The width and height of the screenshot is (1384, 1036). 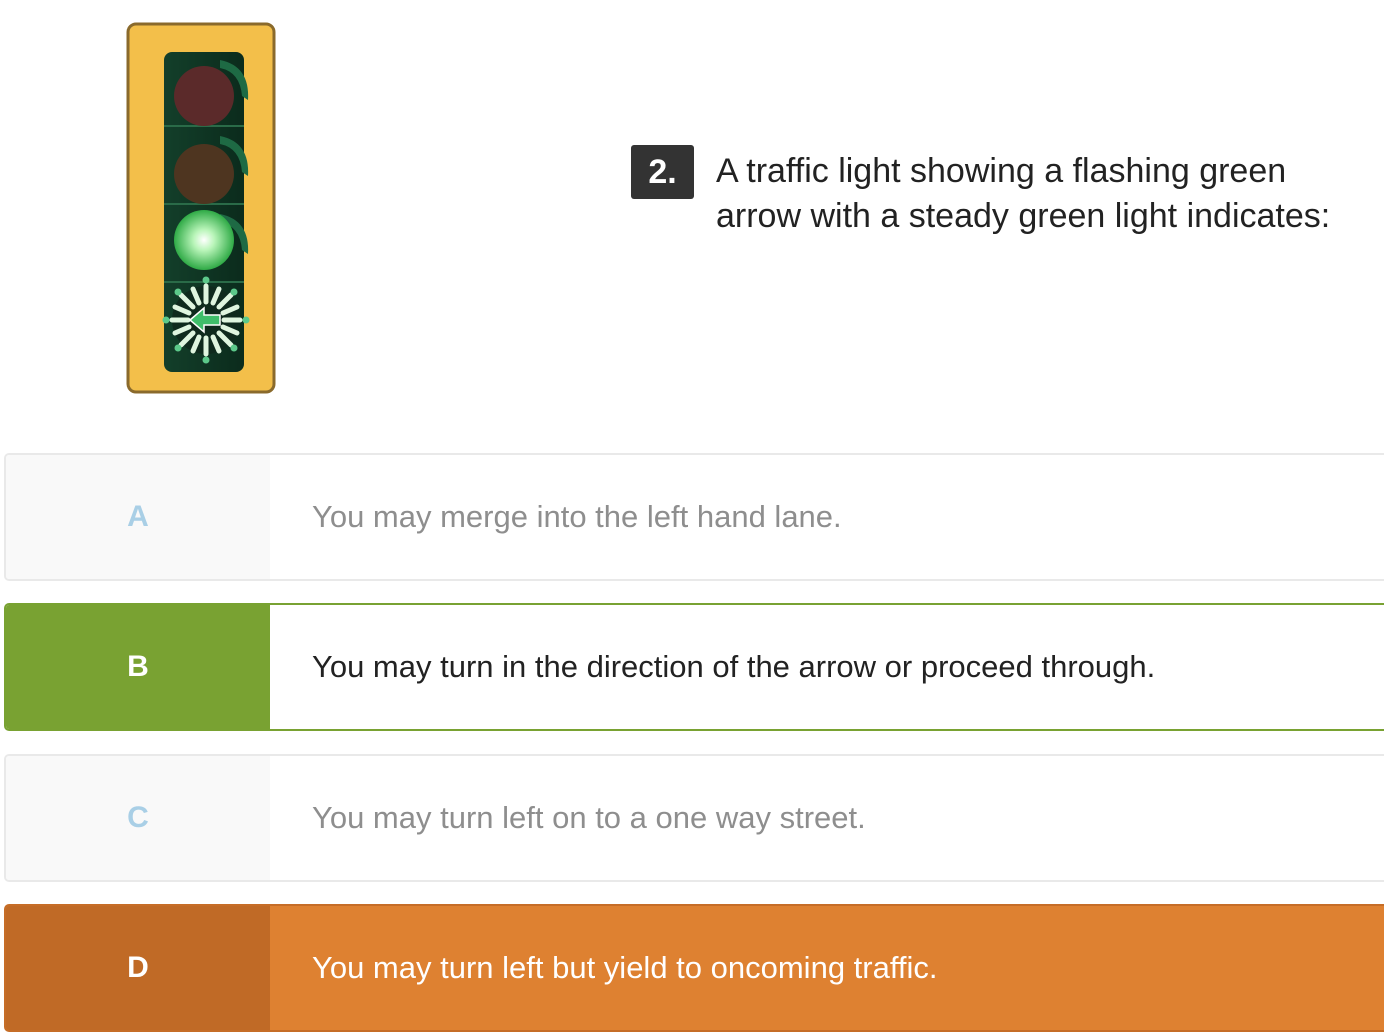 What do you see at coordinates (138, 667) in the screenshot?
I see `answer-letter: B` at bounding box center [138, 667].